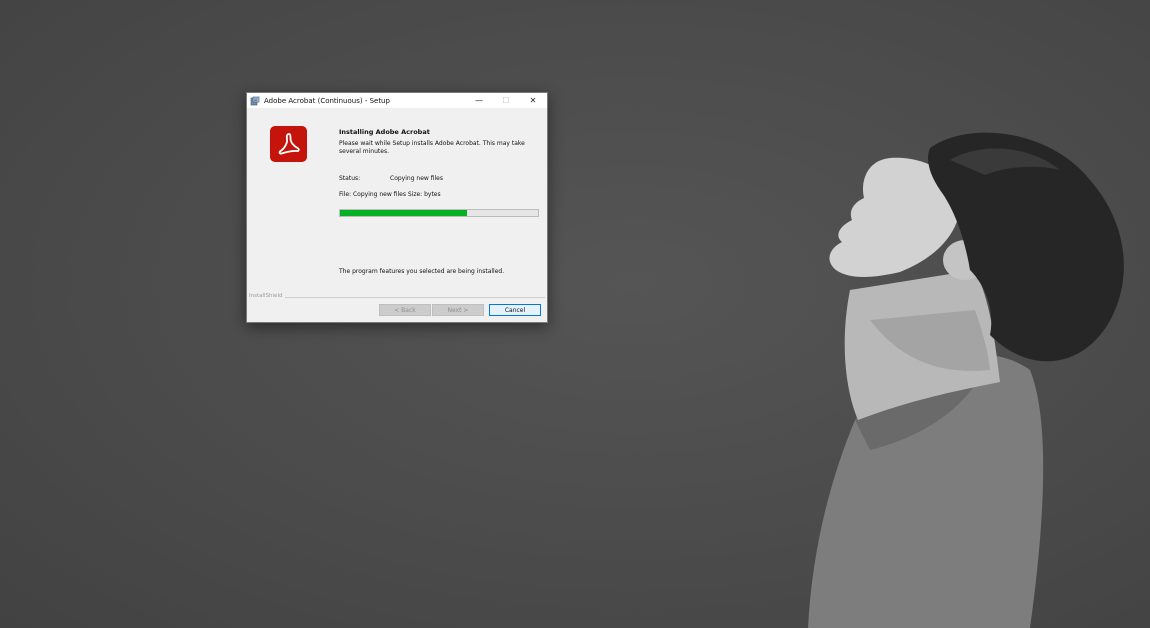  What do you see at coordinates (390, 194) in the screenshot?
I see `file-info: File: Copying new files Size: bytes` at bounding box center [390, 194].